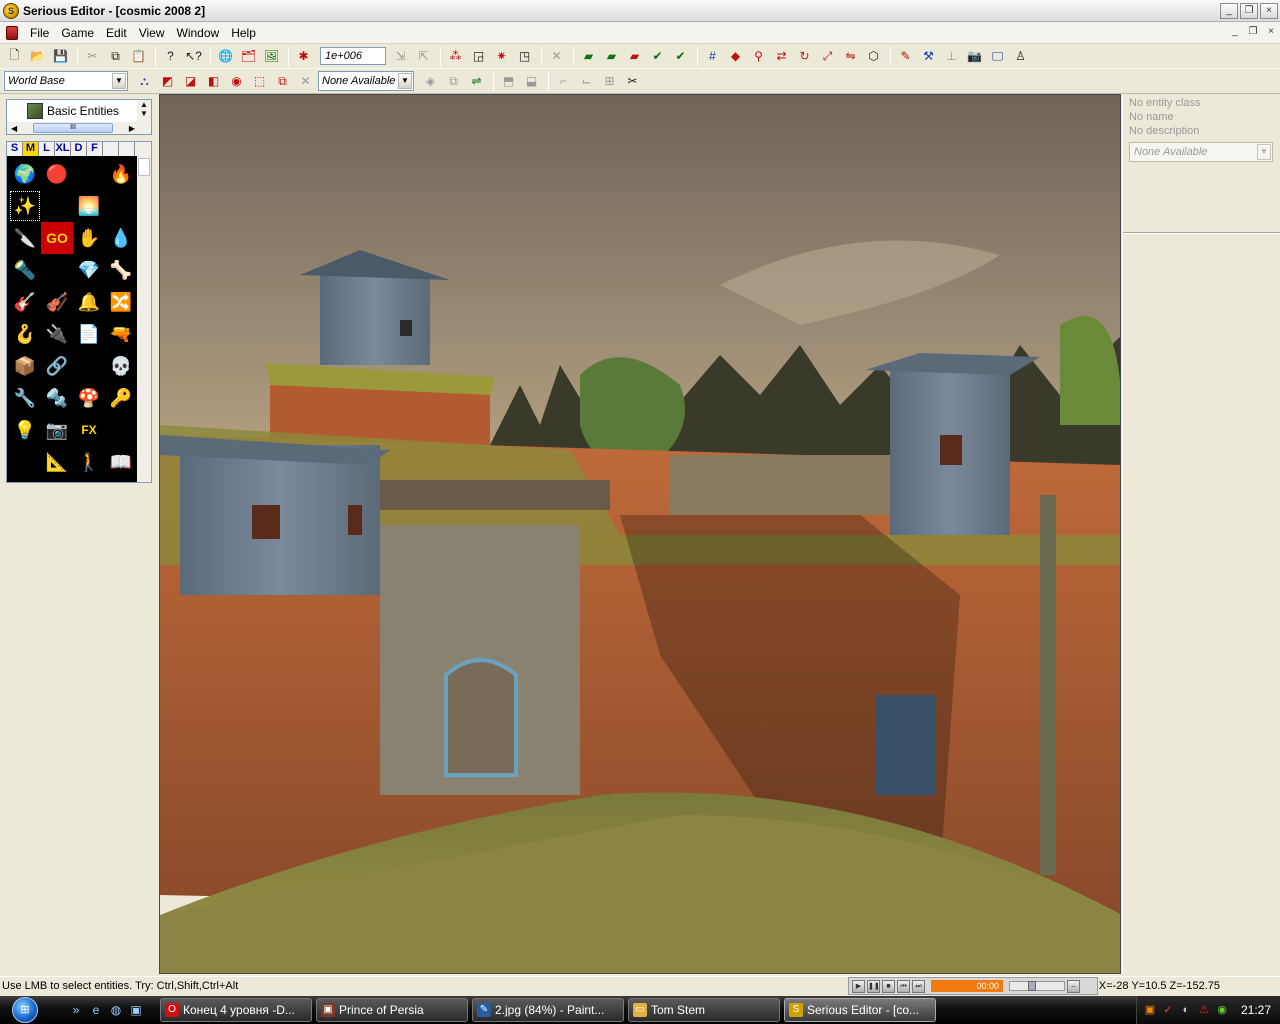  I want to click on check-icon: ✔, so click(657, 56).